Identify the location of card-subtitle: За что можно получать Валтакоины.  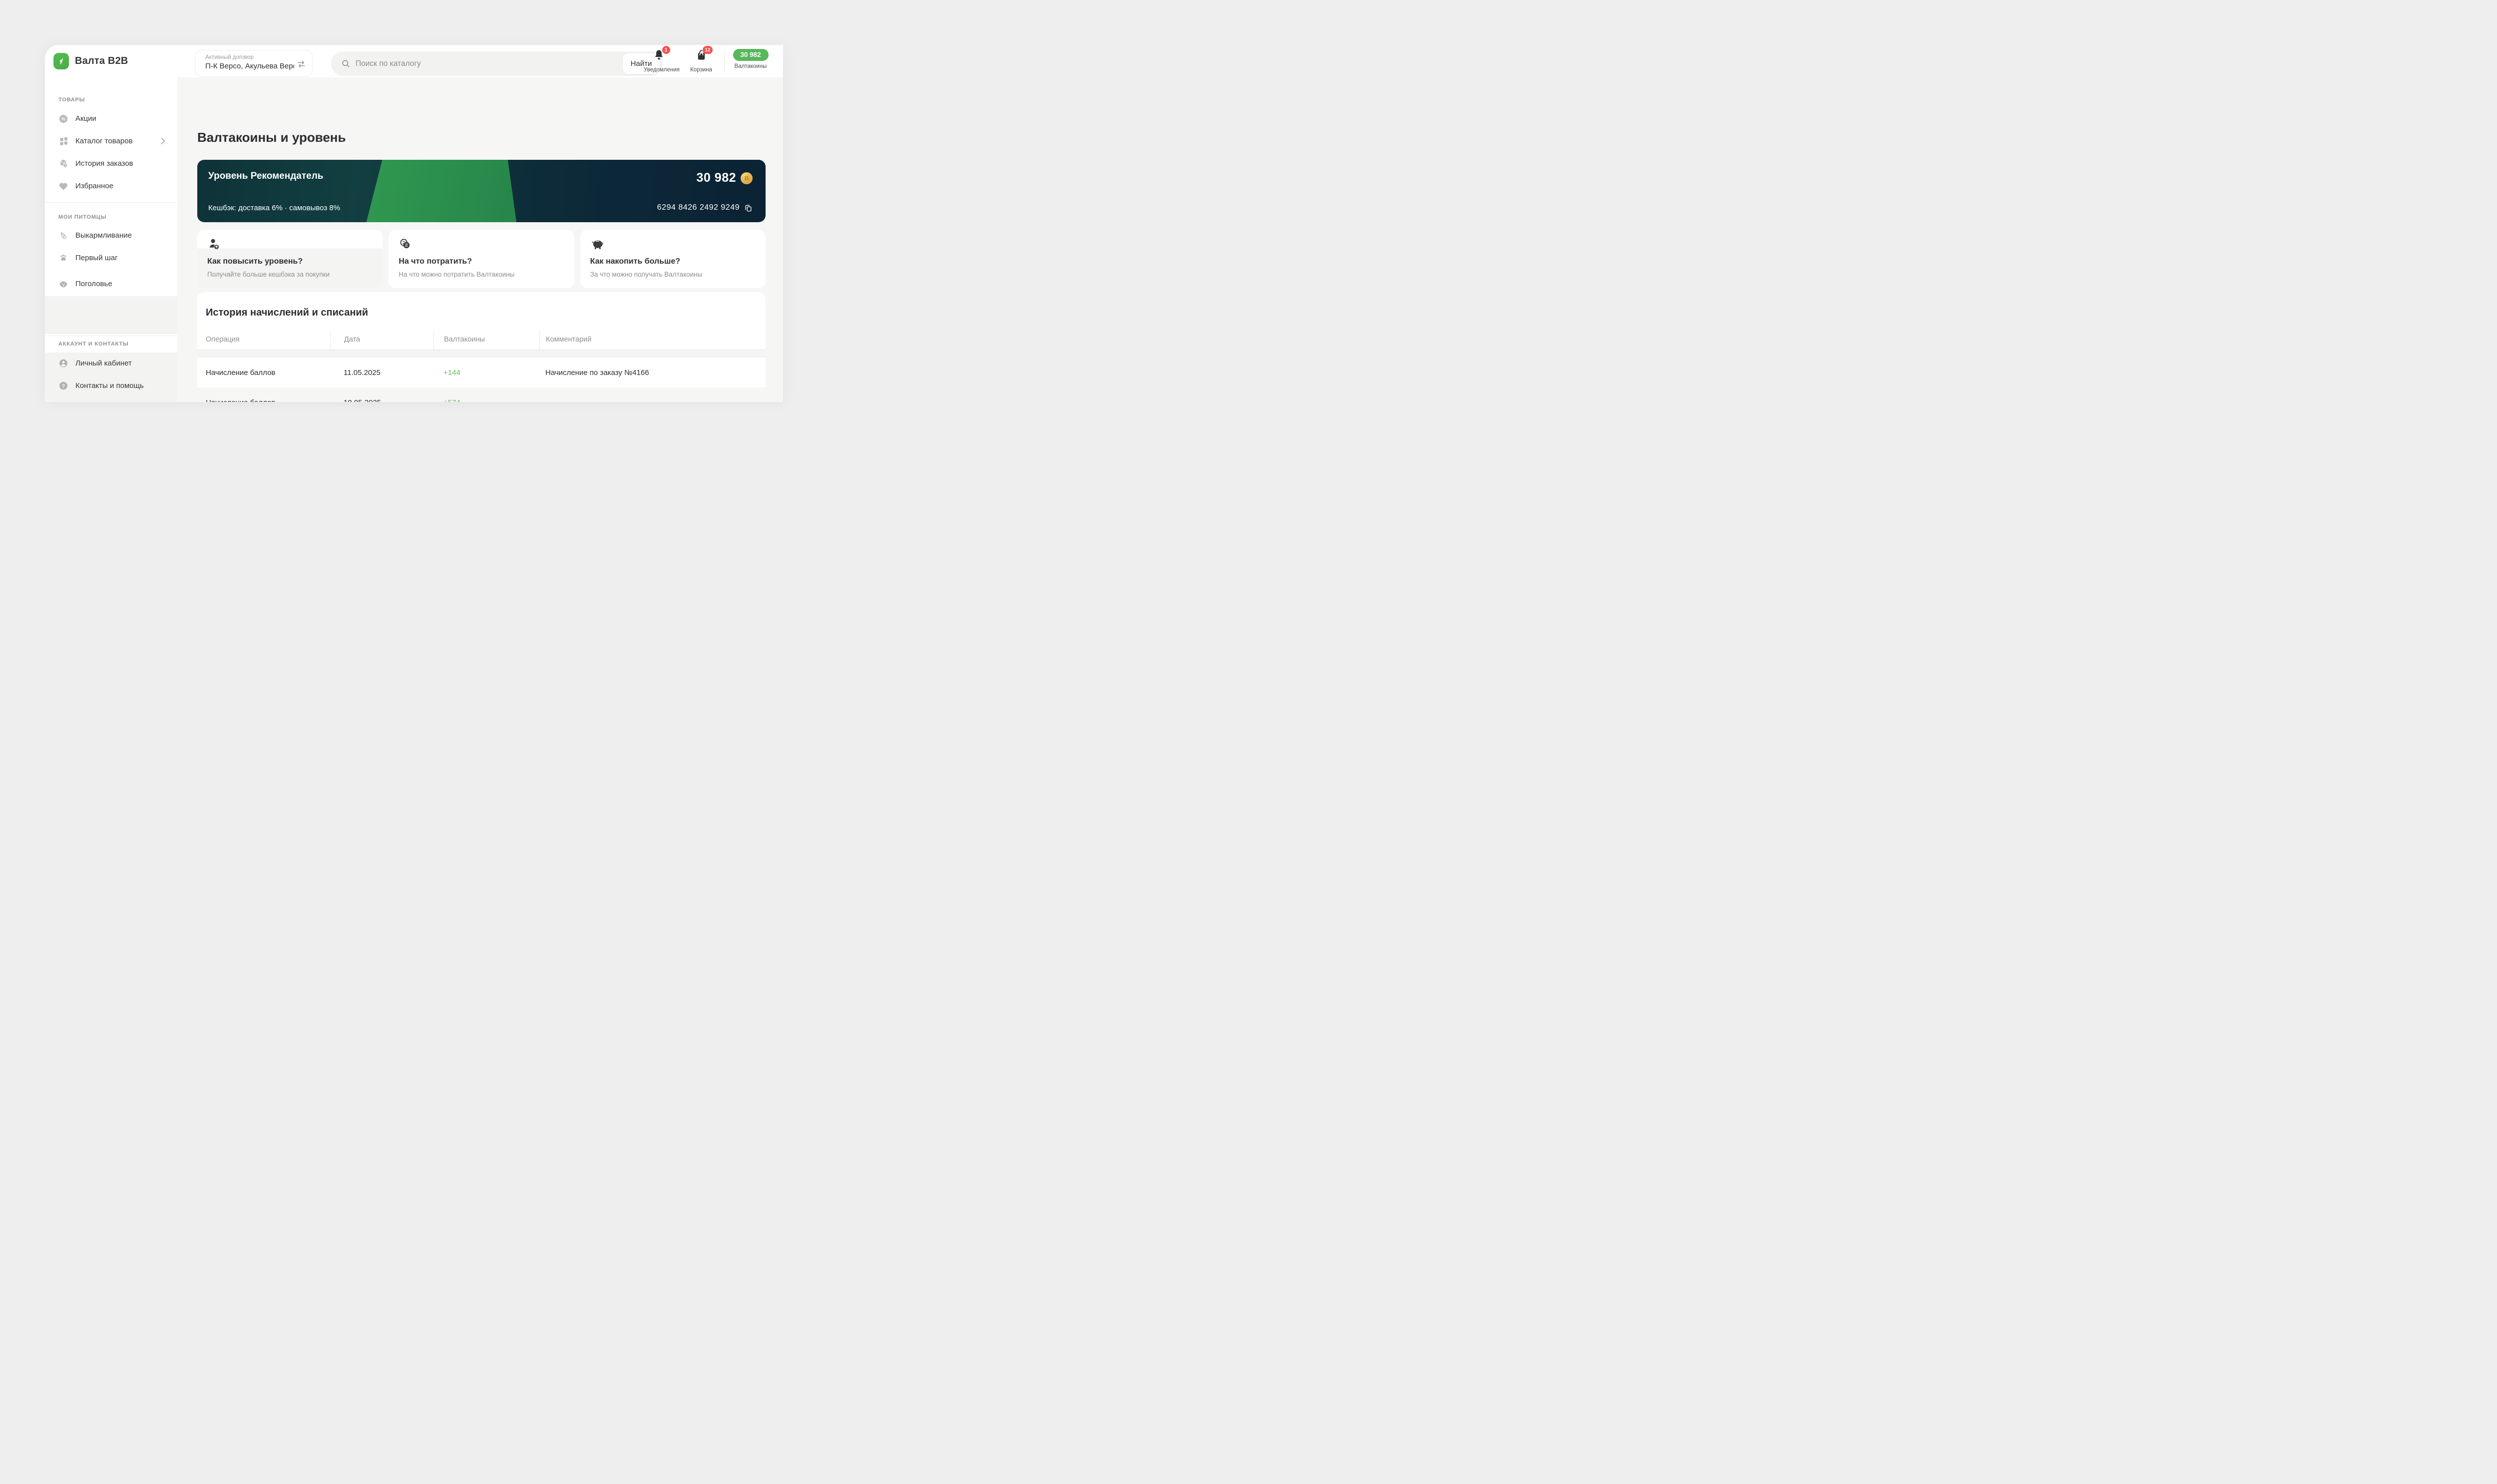
(646, 274).